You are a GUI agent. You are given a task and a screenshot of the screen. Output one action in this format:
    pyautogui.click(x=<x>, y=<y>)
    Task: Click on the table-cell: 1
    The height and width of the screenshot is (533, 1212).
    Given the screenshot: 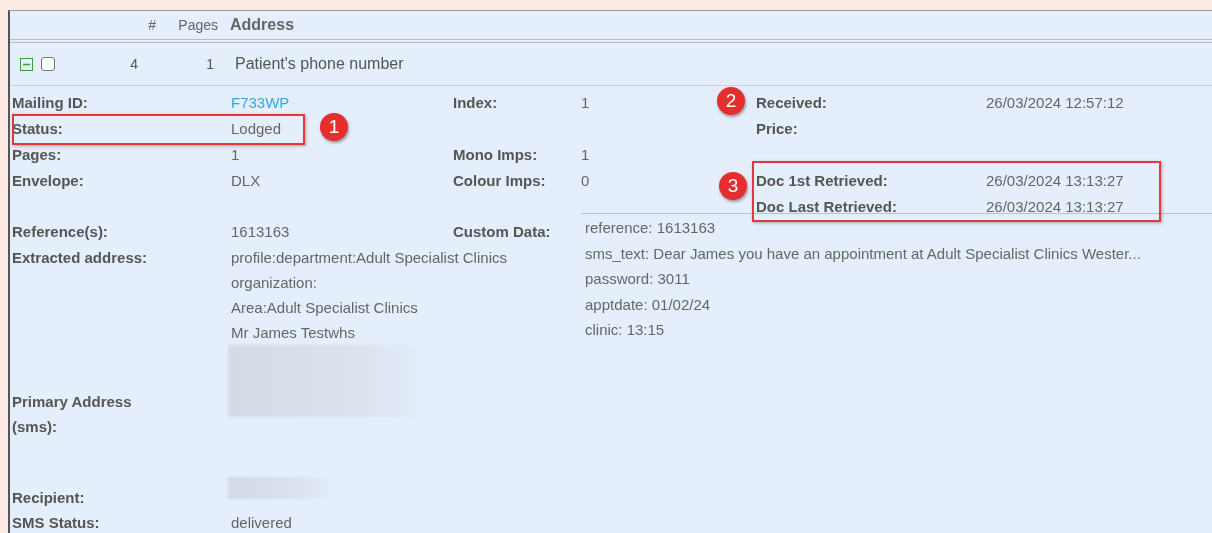 What is the action you would take?
    pyautogui.click(x=210, y=64)
    